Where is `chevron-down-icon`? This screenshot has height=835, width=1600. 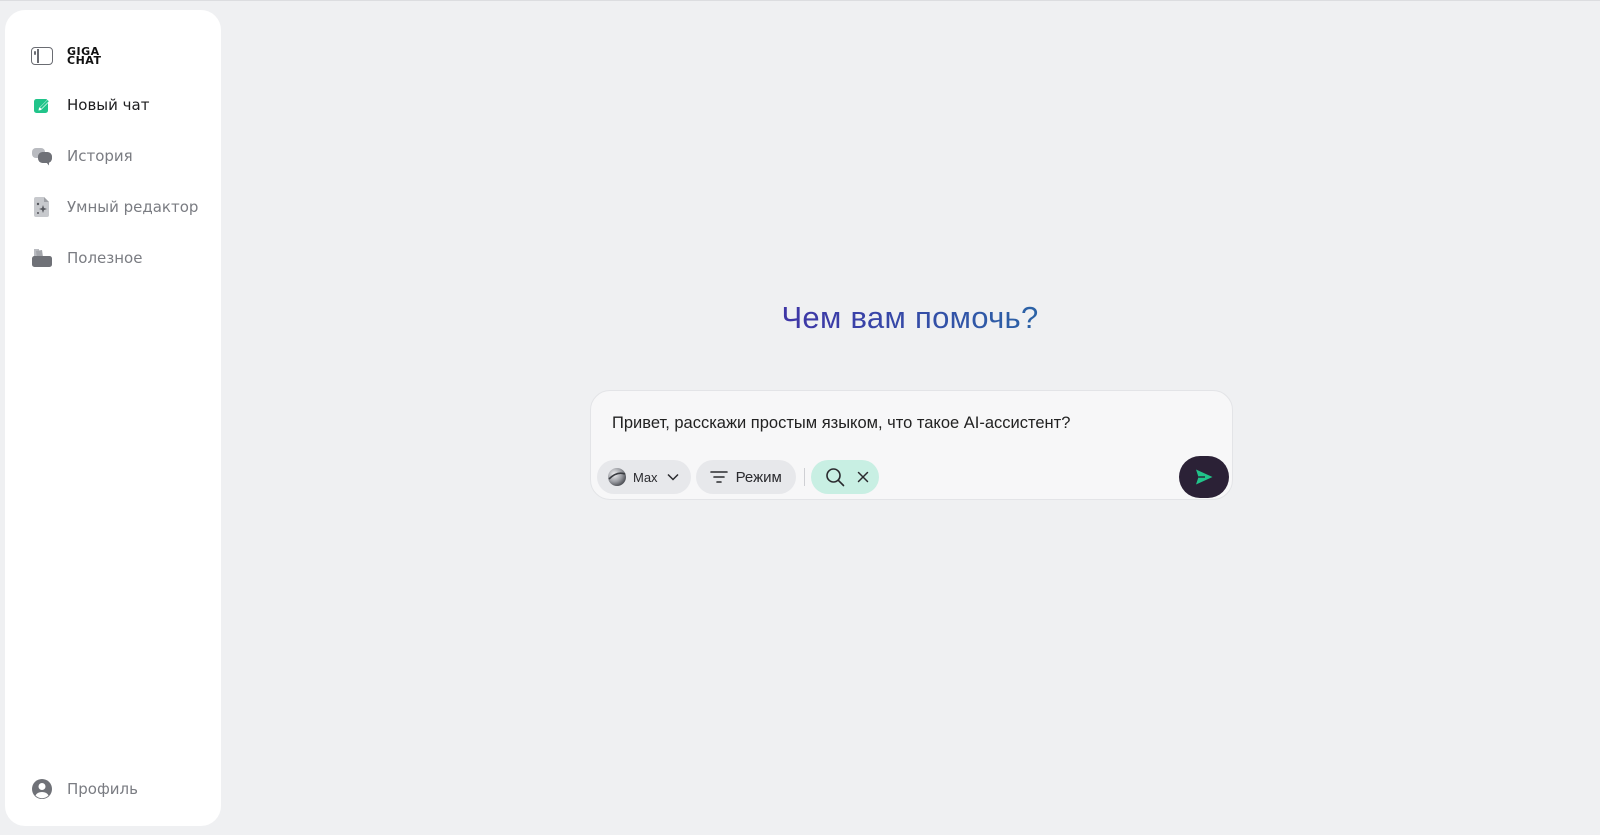
chevron-down-icon is located at coordinates (673, 477).